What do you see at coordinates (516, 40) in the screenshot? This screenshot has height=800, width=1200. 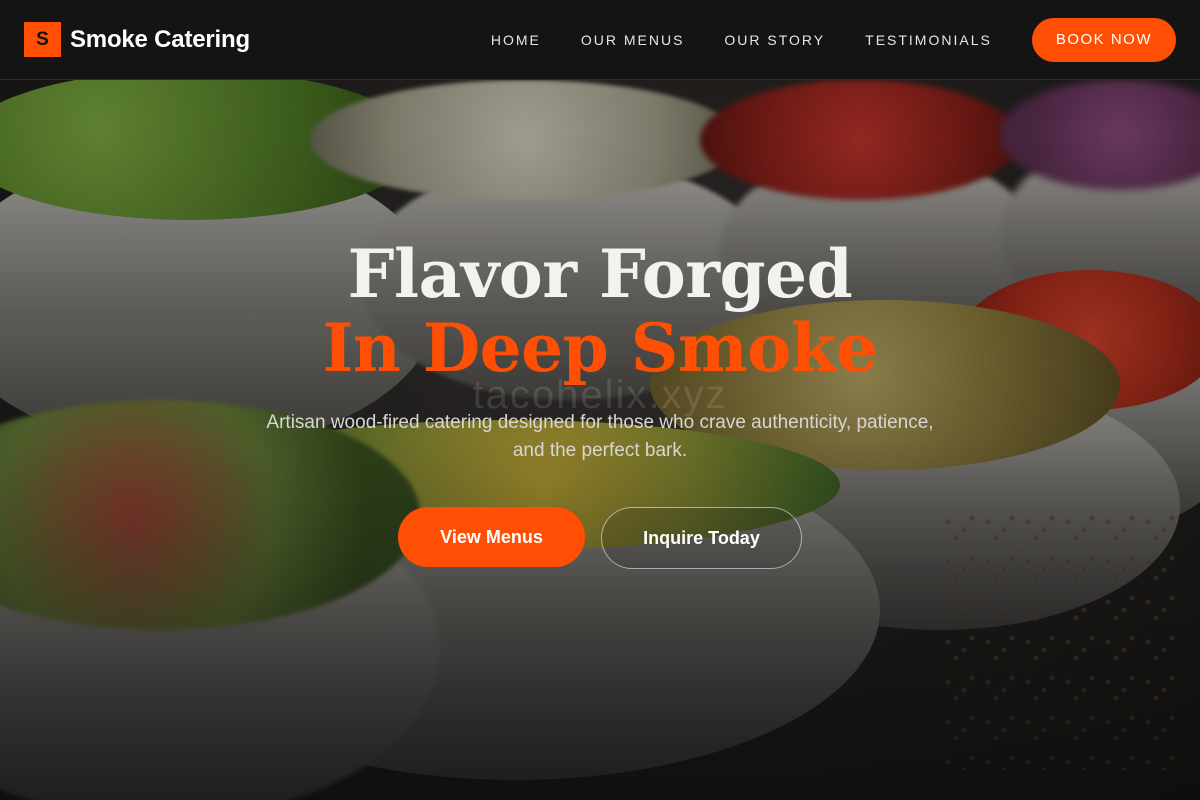 I see `nav-link-home: HOME` at bounding box center [516, 40].